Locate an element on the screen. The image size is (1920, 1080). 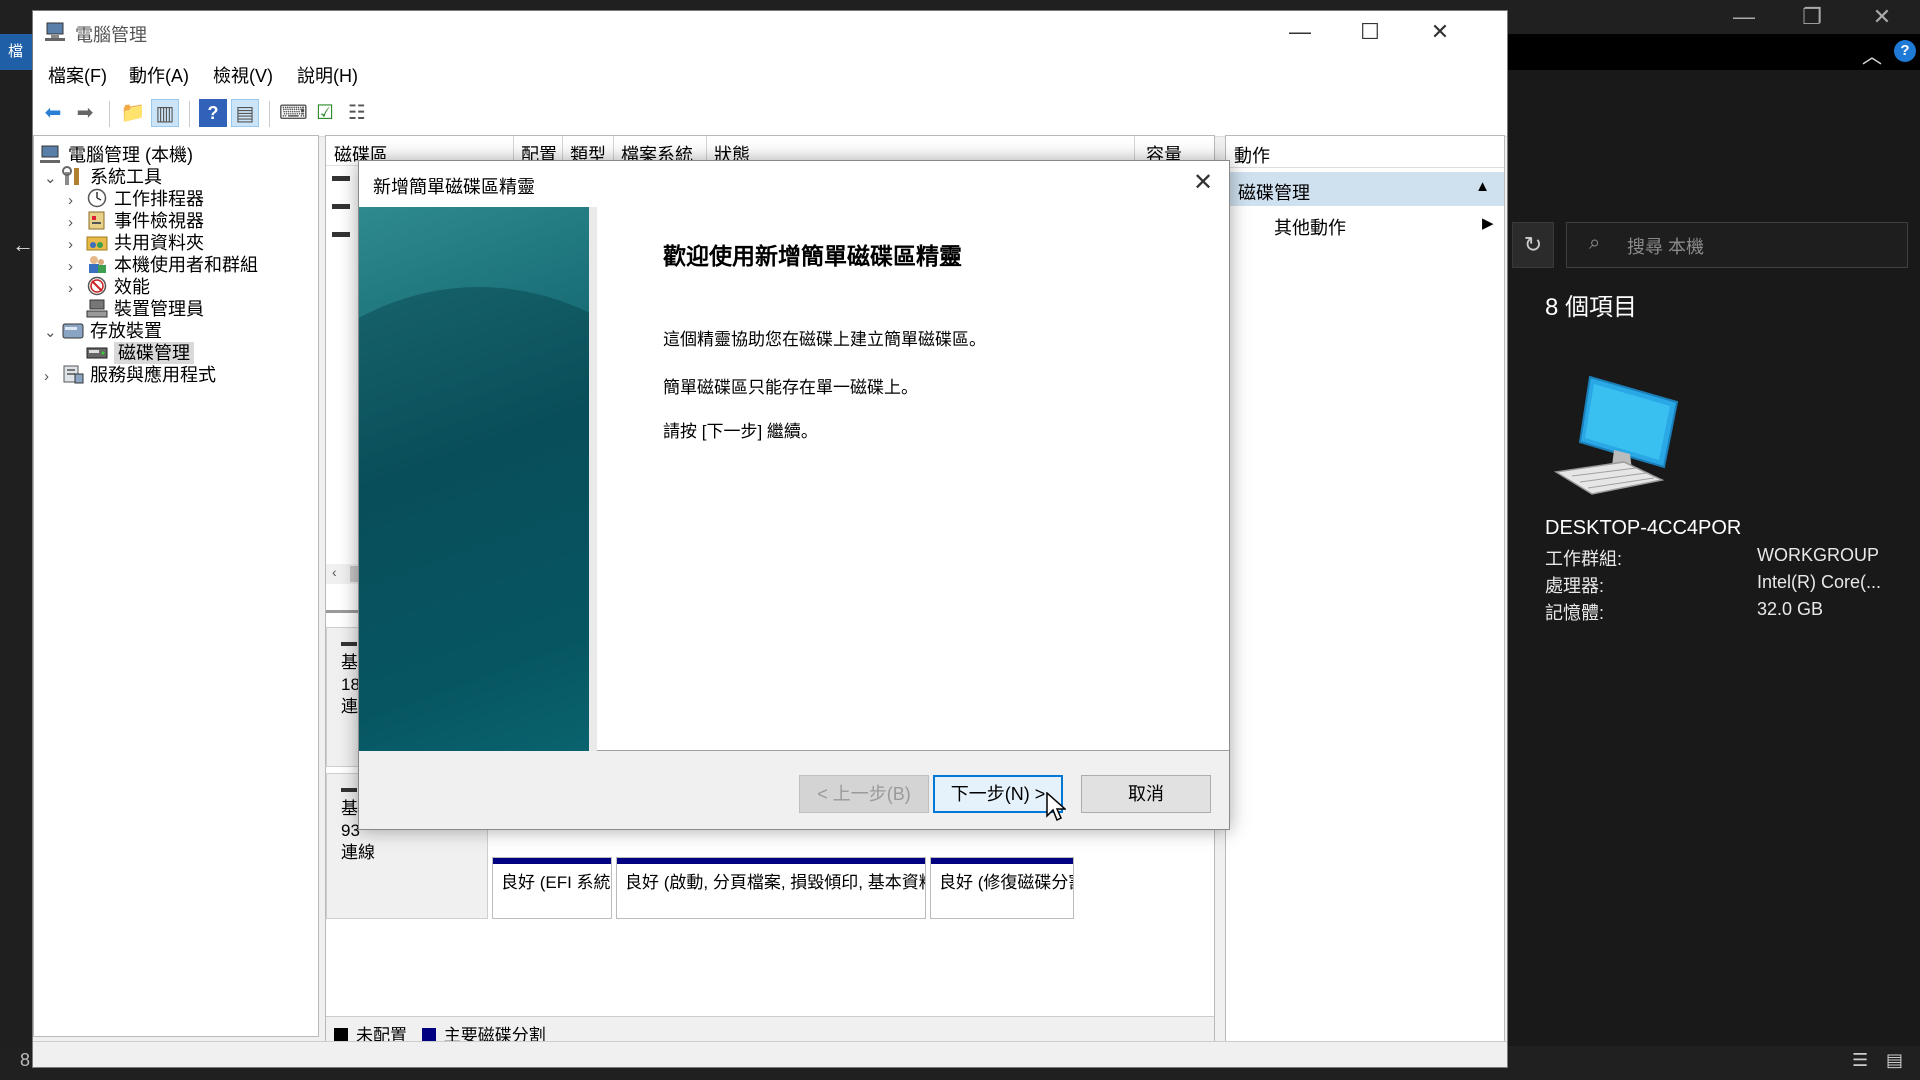
tiles-view-icon: ▤ is located at coordinates (1894, 1060).